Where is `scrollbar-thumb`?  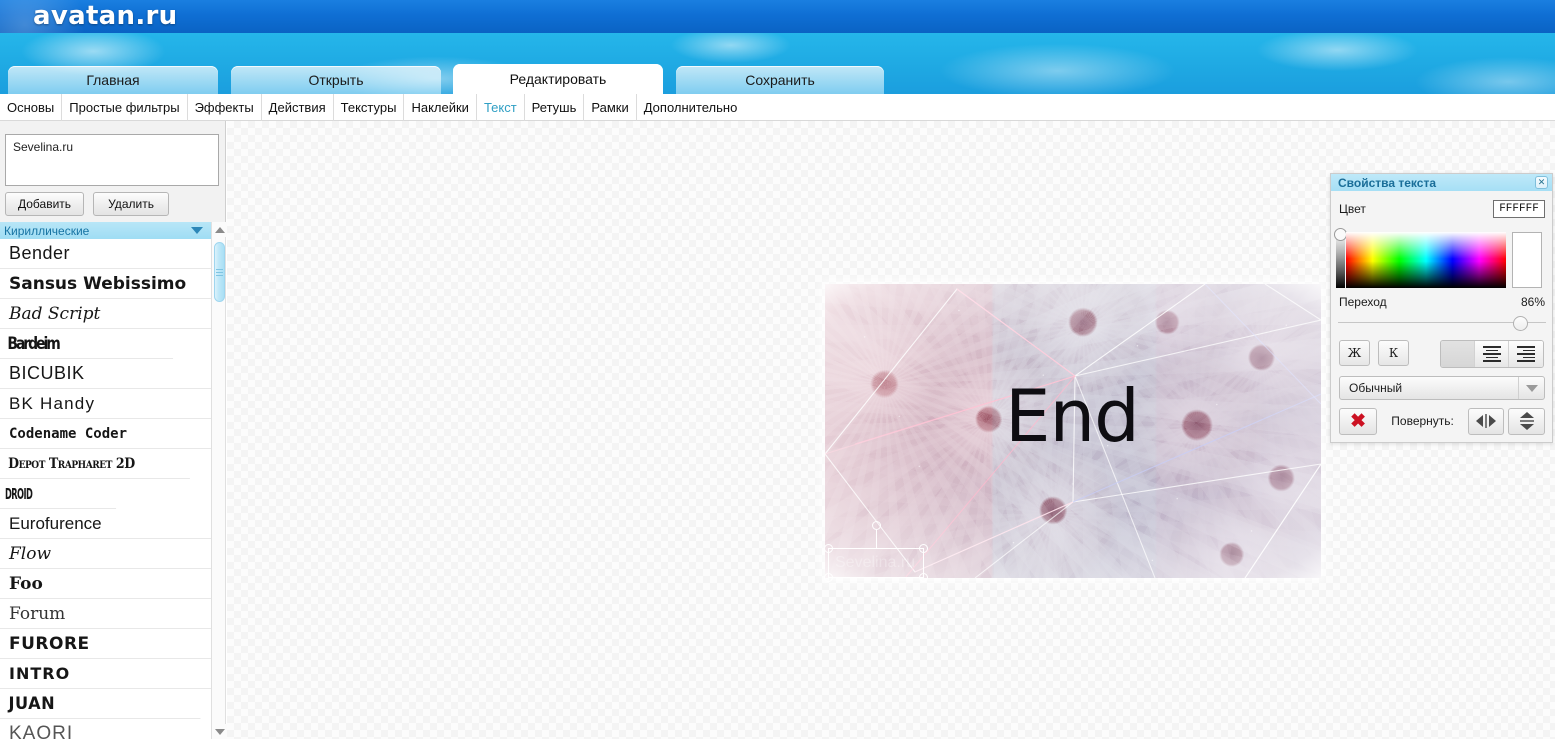 scrollbar-thumb is located at coordinates (219, 272).